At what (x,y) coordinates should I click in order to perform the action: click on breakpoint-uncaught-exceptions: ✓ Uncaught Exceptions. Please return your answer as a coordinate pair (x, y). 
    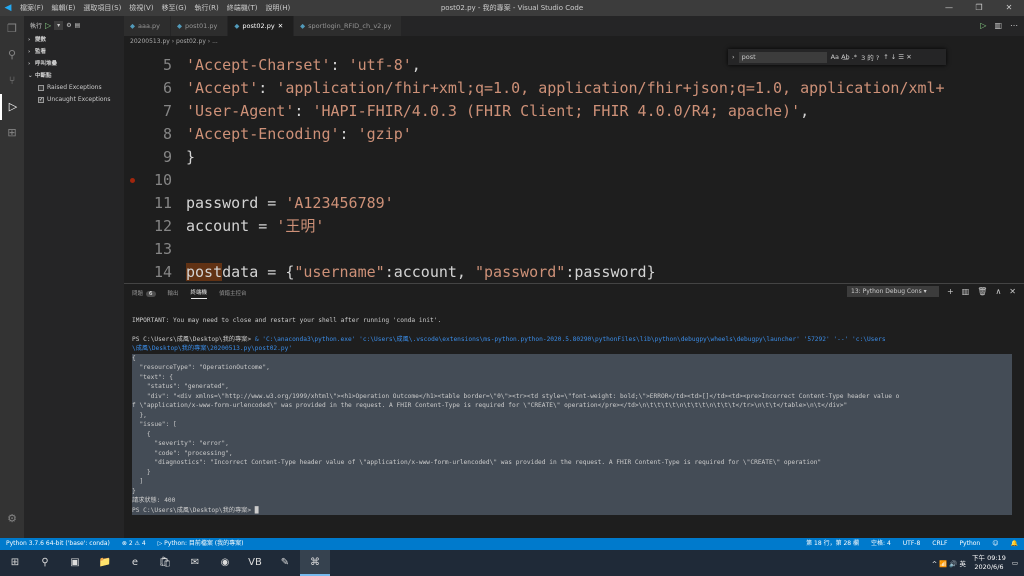
    Looking at the image, I should click on (74, 100).